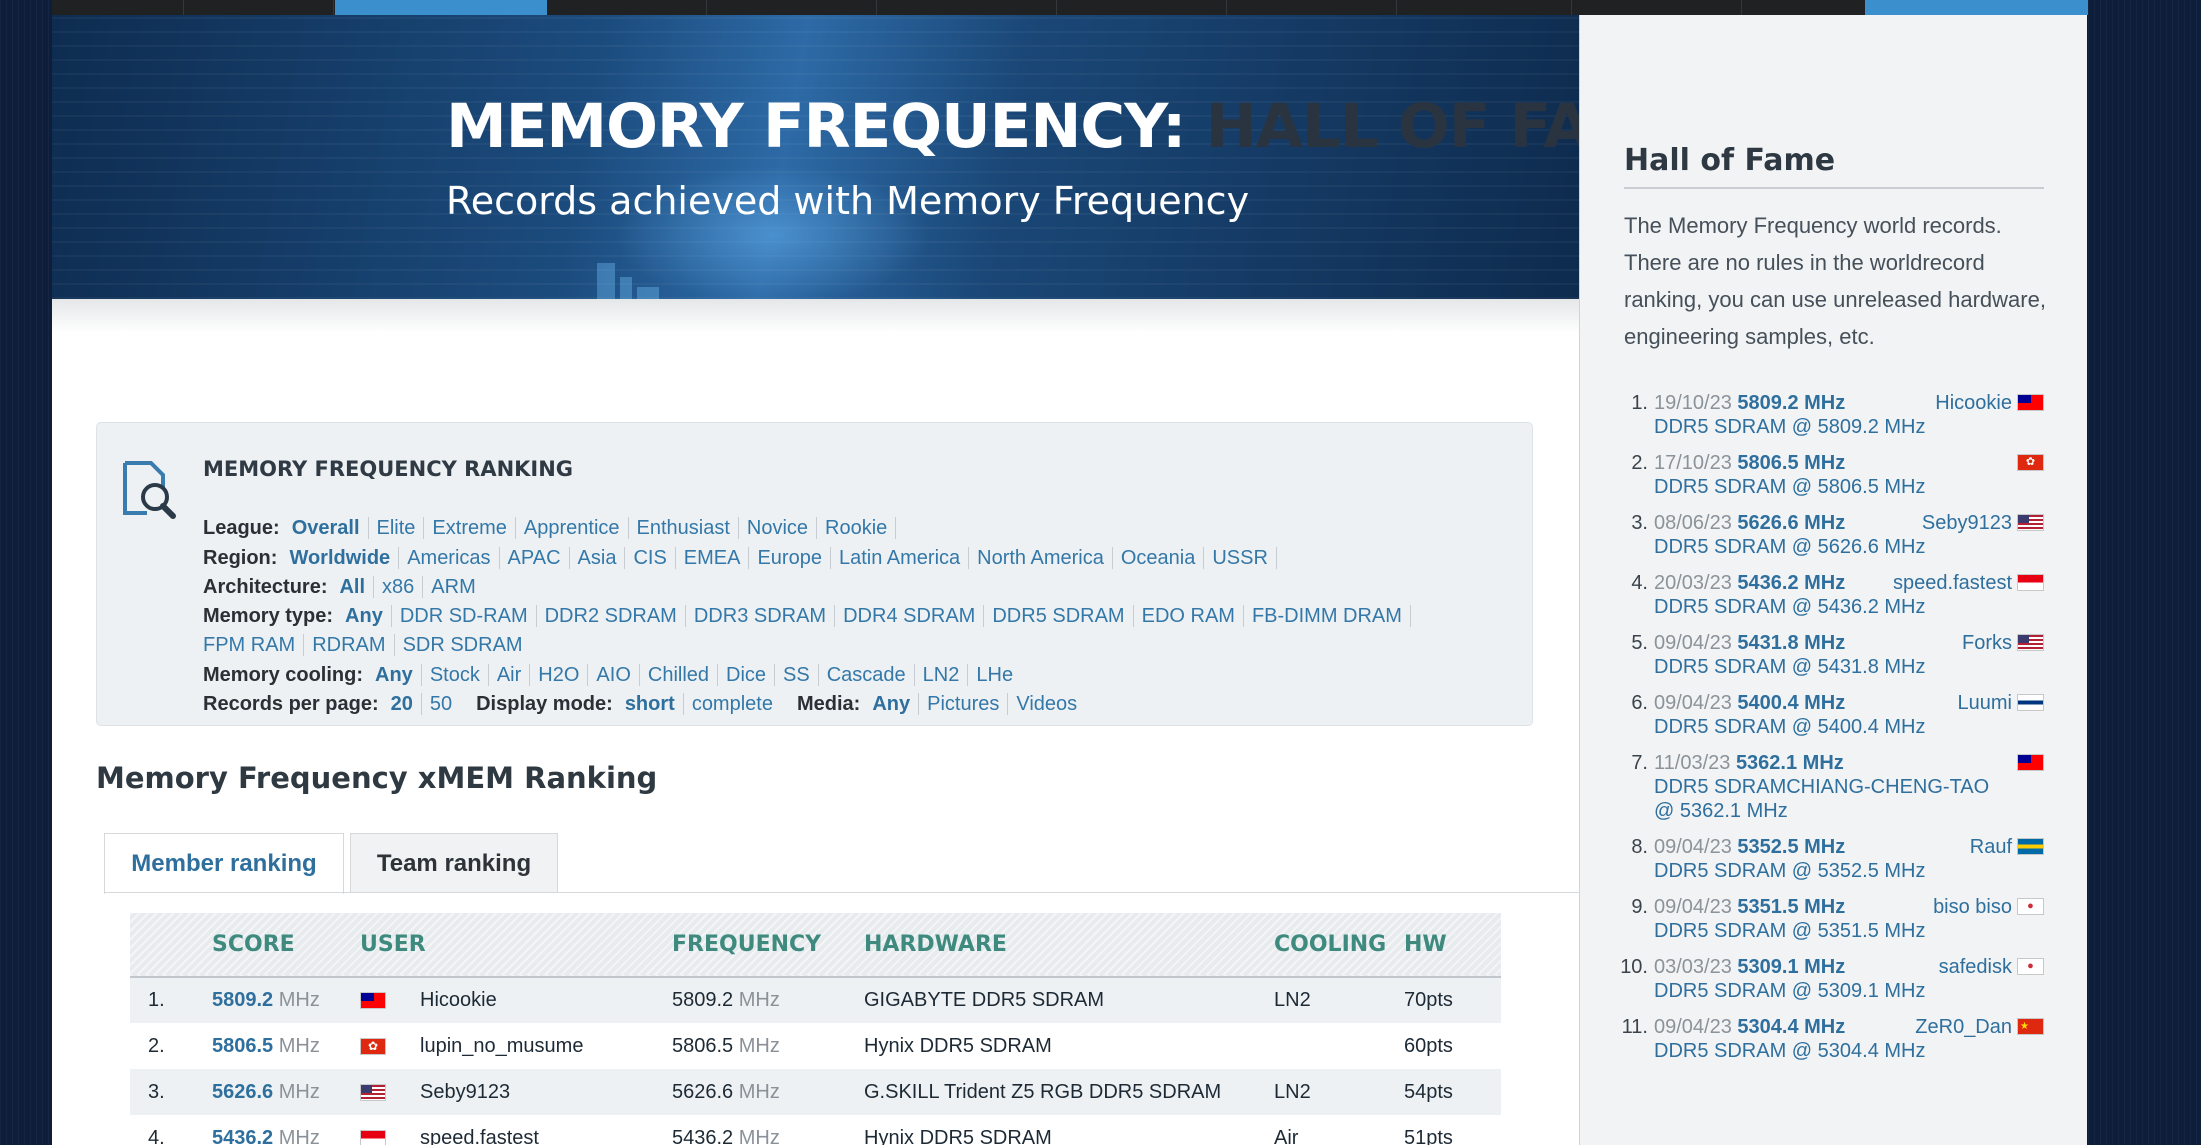 The image size is (2201, 1145). Describe the element at coordinates (1976, 7) in the screenshot. I see `nav-item-right` at that location.